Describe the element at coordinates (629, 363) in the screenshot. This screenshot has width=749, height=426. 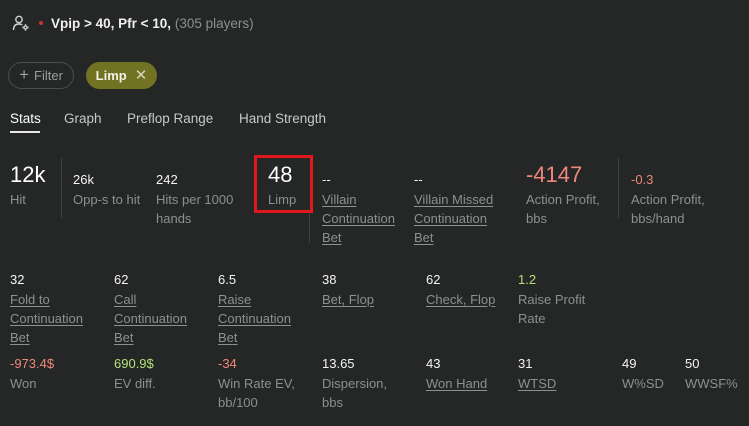
I see `stat-wsd-value: 49` at that location.